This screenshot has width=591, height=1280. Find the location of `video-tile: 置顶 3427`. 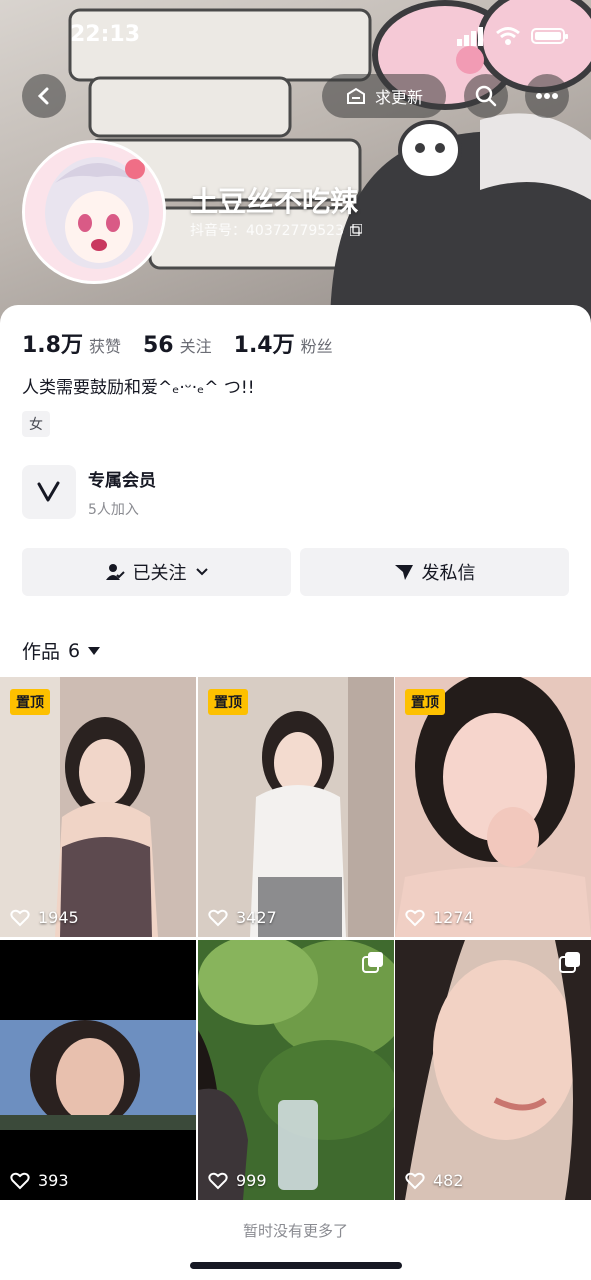

video-tile: 置顶 3427 is located at coordinates (296, 807).